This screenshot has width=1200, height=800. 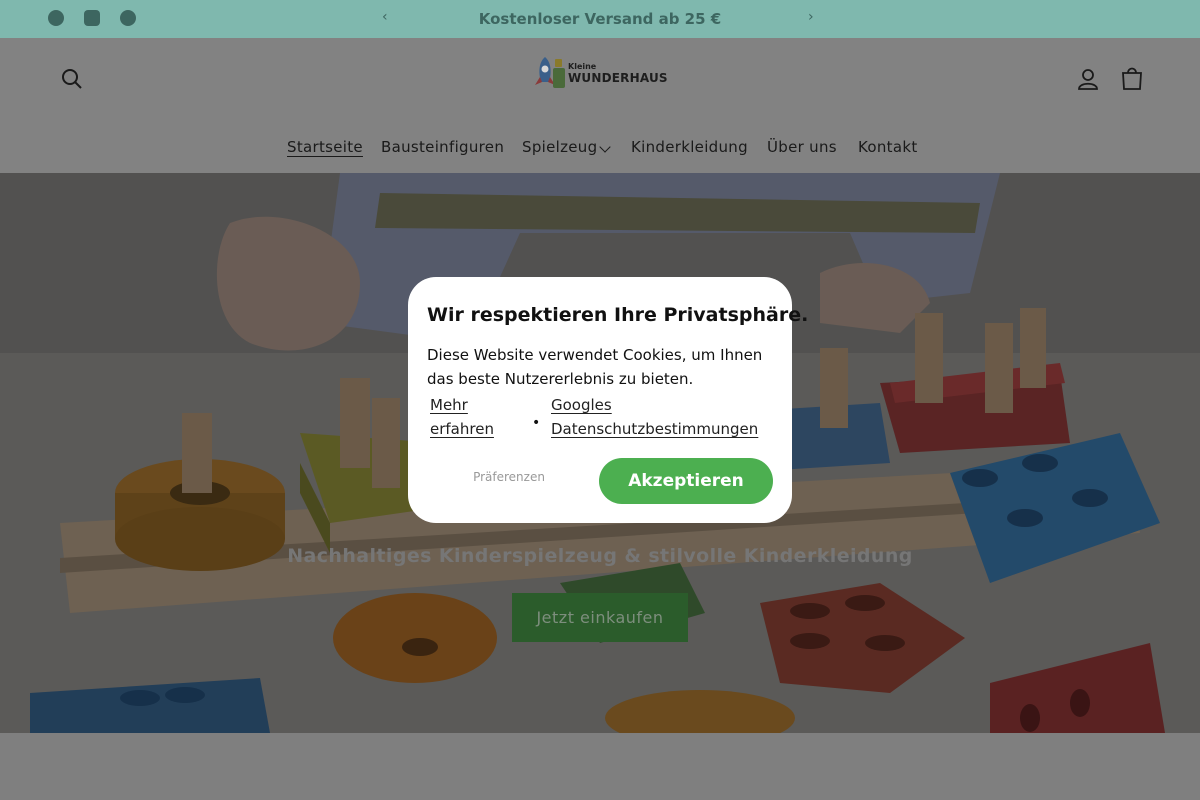 I want to click on nav-item-spielzeug: Spielzeug, so click(x=559, y=150).